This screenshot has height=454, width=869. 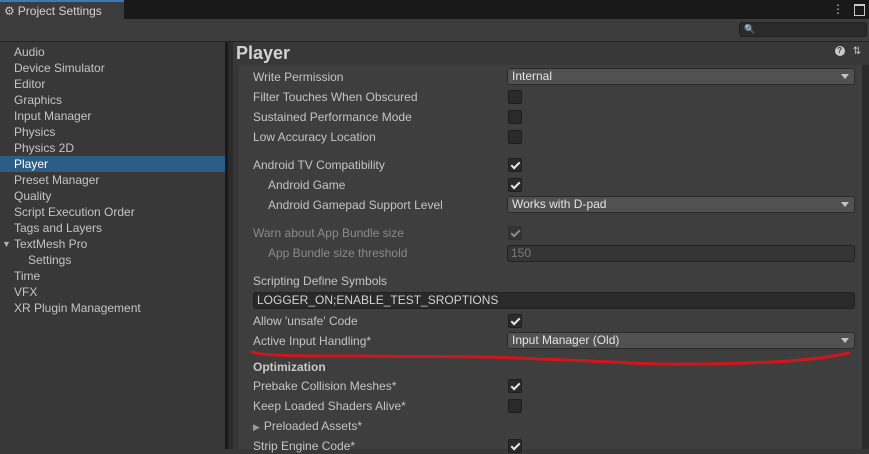 I want to click on active-input-dropdown: Input Manager (Old), so click(x=681, y=340).